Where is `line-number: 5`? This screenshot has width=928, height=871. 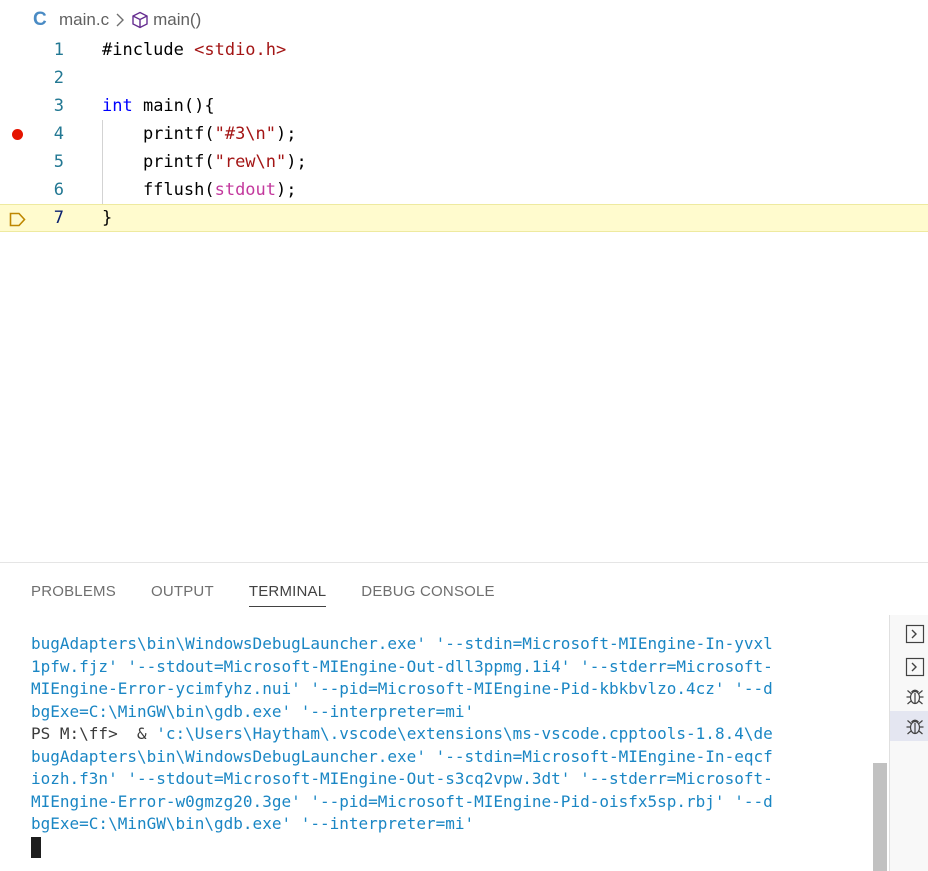
line-number: 5 is located at coordinates (58, 162).